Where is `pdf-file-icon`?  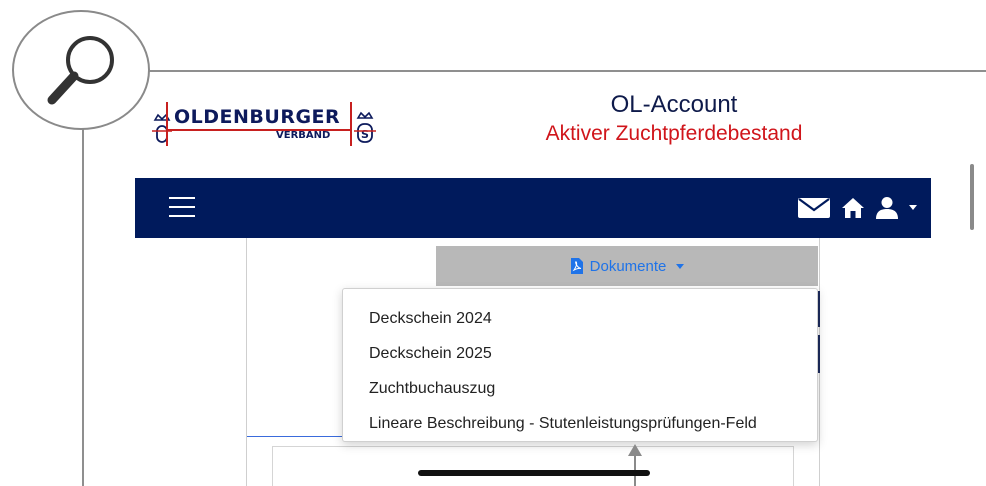
pdf-file-icon is located at coordinates (576, 266).